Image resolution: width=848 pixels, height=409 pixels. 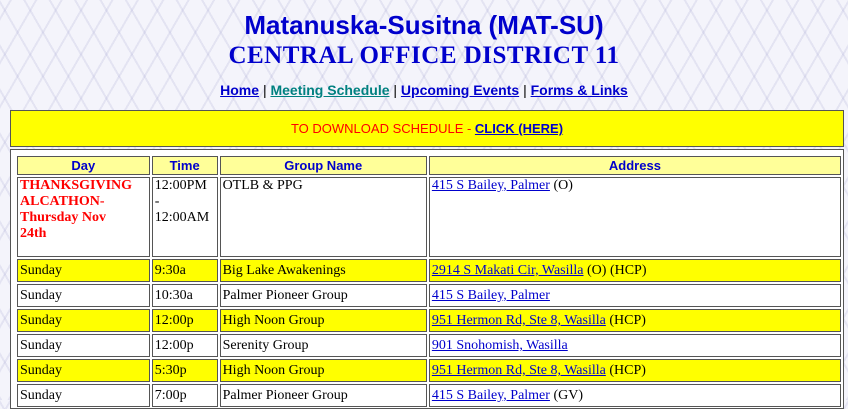 I want to click on address-note: (O), so click(x=561, y=185).